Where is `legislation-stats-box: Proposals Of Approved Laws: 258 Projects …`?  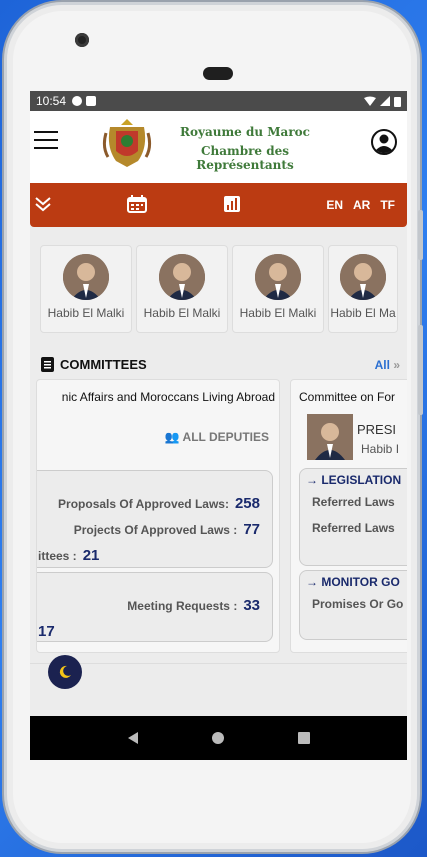 legislation-stats-box: Proposals Of Approved Laws: 258 Projects … is located at coordinates (155, 519).